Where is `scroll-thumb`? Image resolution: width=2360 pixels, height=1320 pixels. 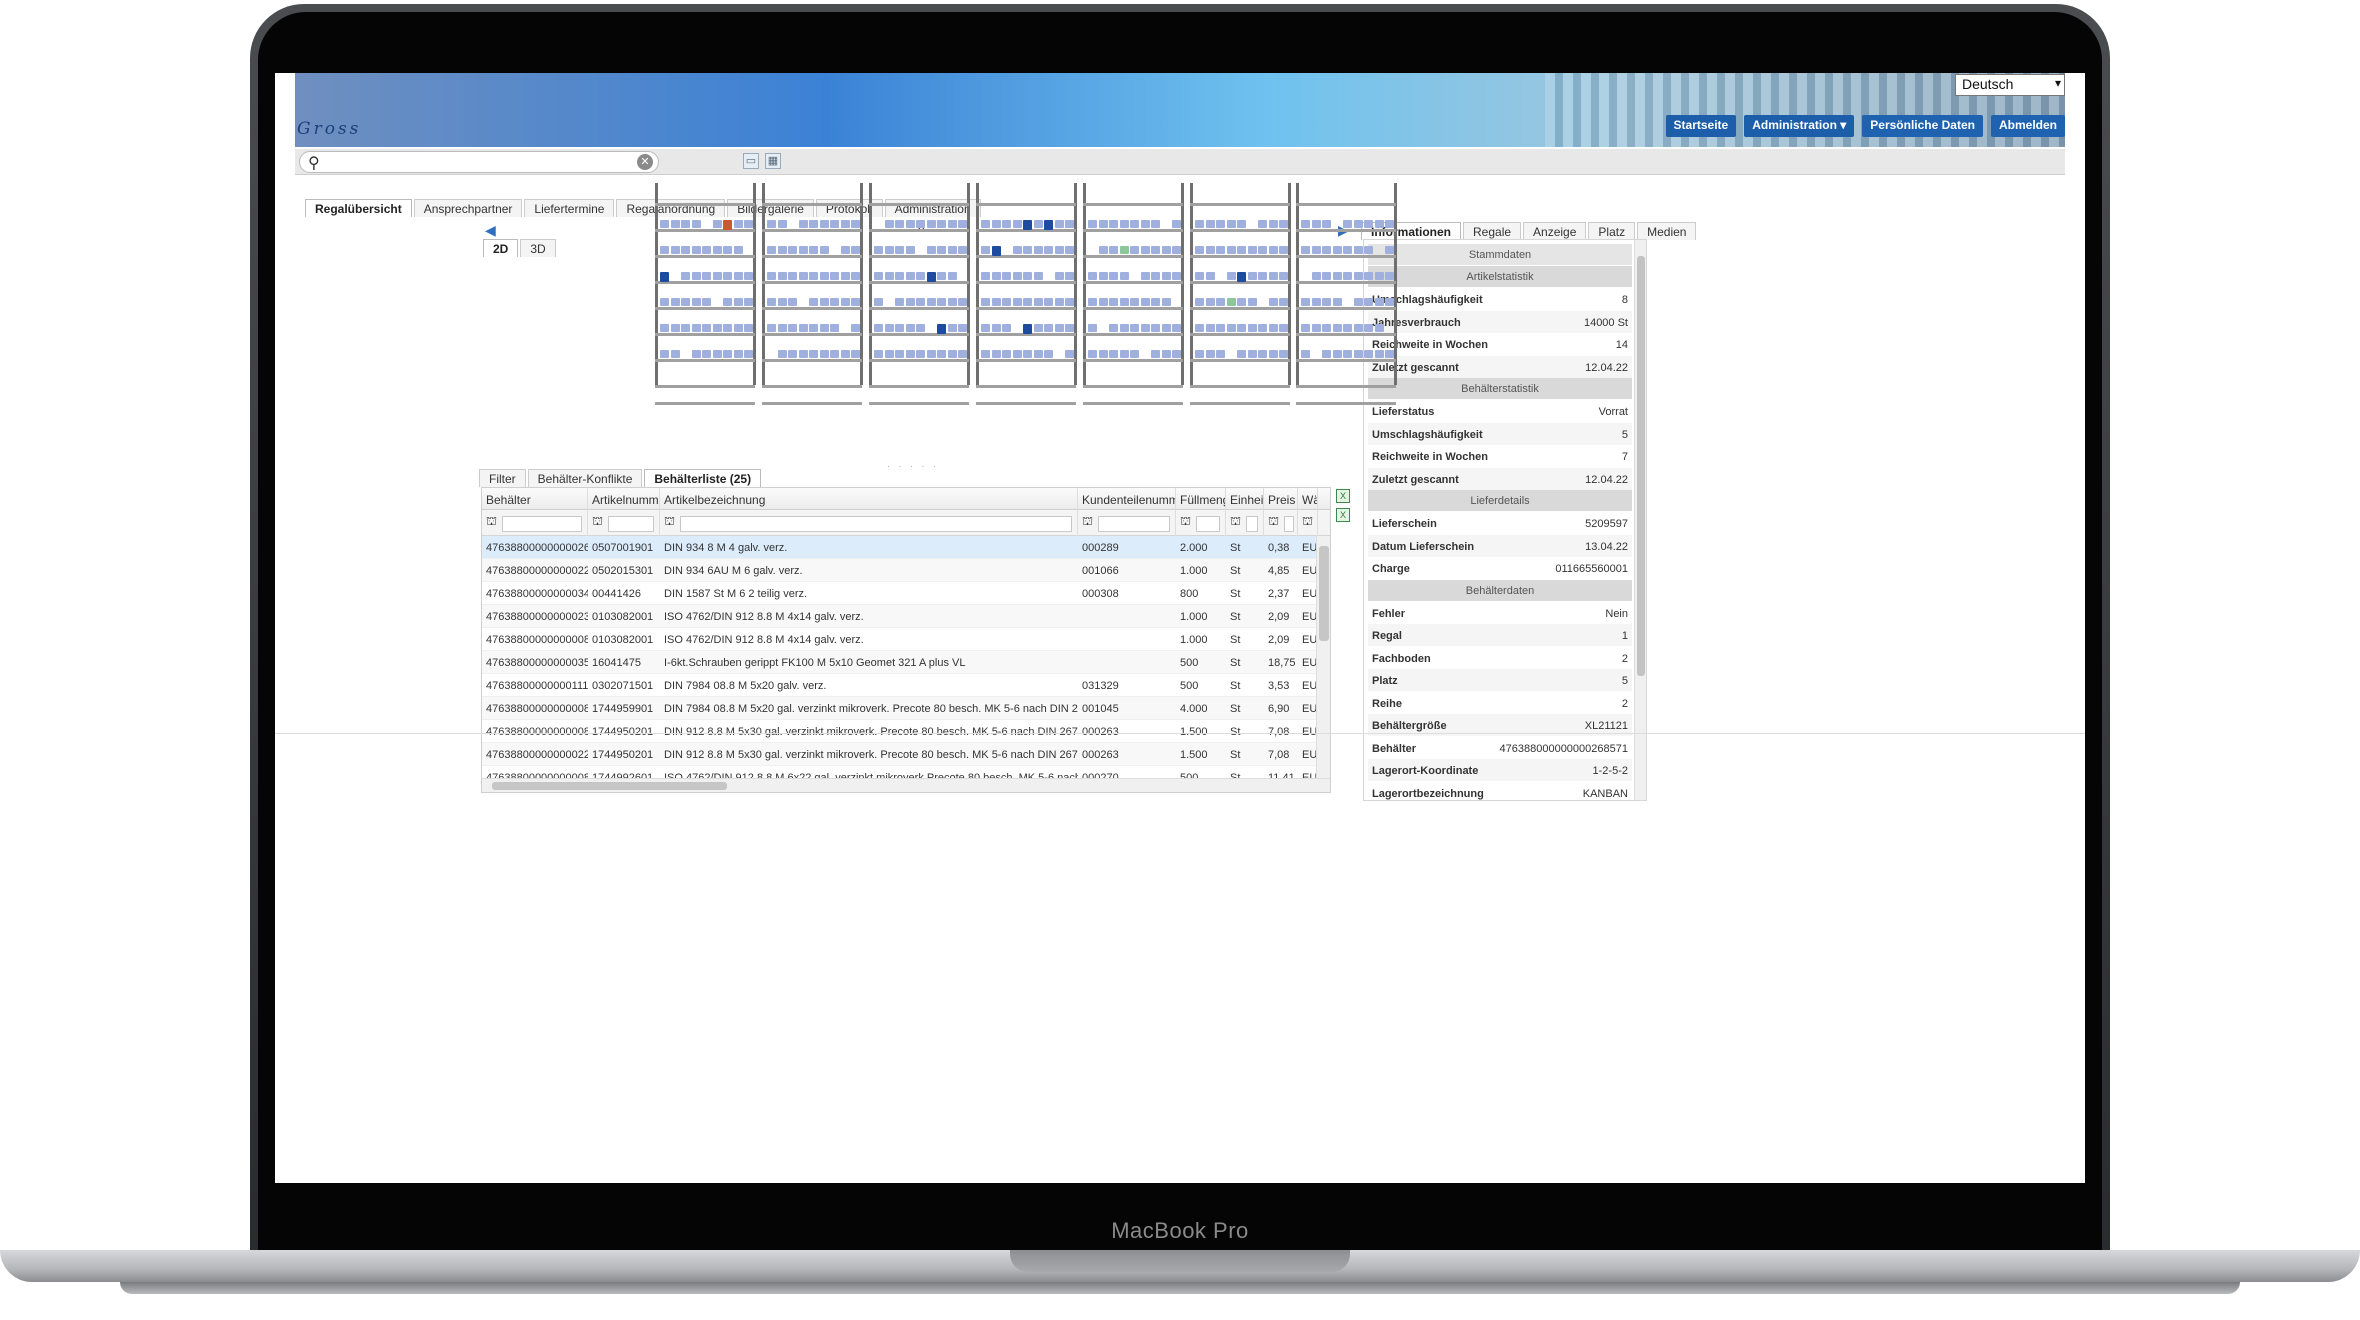
scroll-thumb is located at coordinates (609, 786).